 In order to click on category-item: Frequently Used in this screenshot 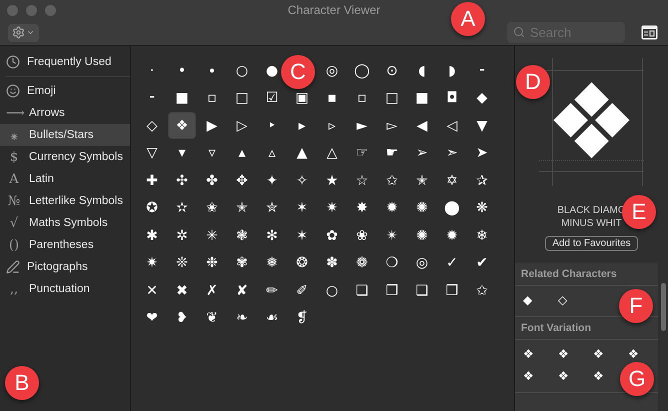, I will do `click(65, 62)`.